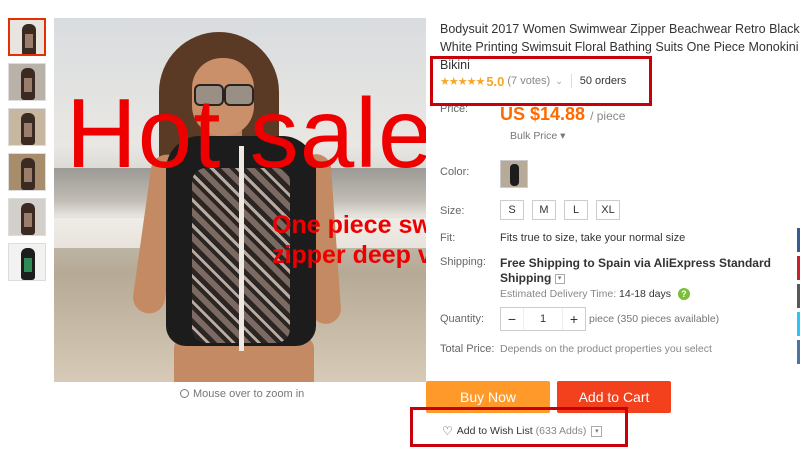 This screenshot has width=800, height=450. I want to click on zoom-hint: Mouse over to zoom in, so click(242, 394).